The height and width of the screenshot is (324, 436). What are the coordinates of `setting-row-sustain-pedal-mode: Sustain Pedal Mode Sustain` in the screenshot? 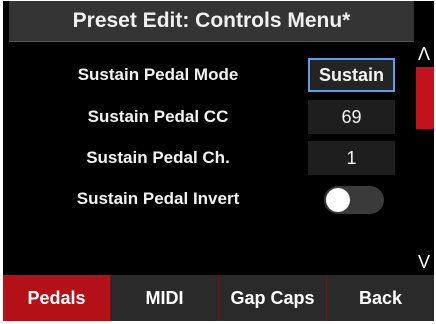 It's located at (208, 75).